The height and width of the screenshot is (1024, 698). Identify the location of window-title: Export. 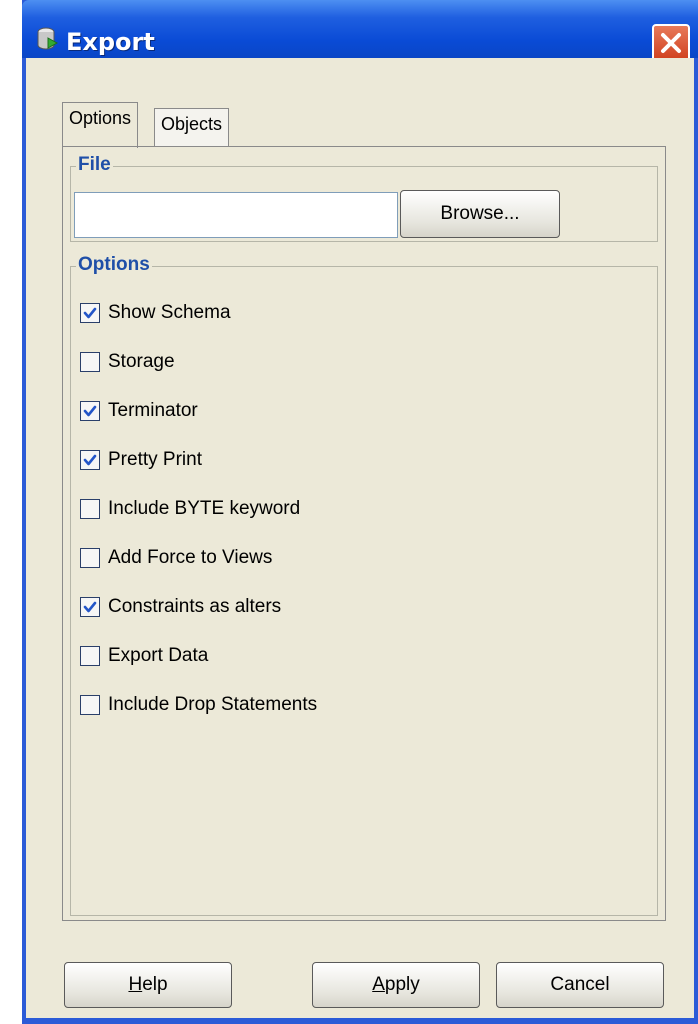
(110, 42).